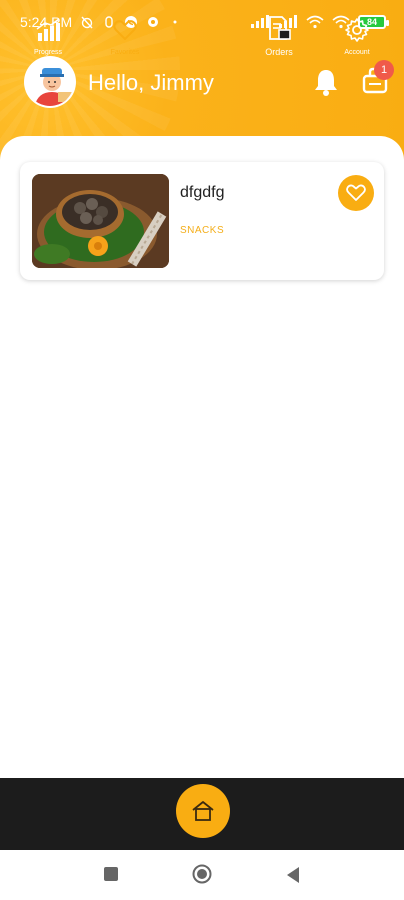 Image resolution: width=404 pixels, height=900 pixels. I want to click on greeting-text: Hello, Jimmy, so click(151, 82).